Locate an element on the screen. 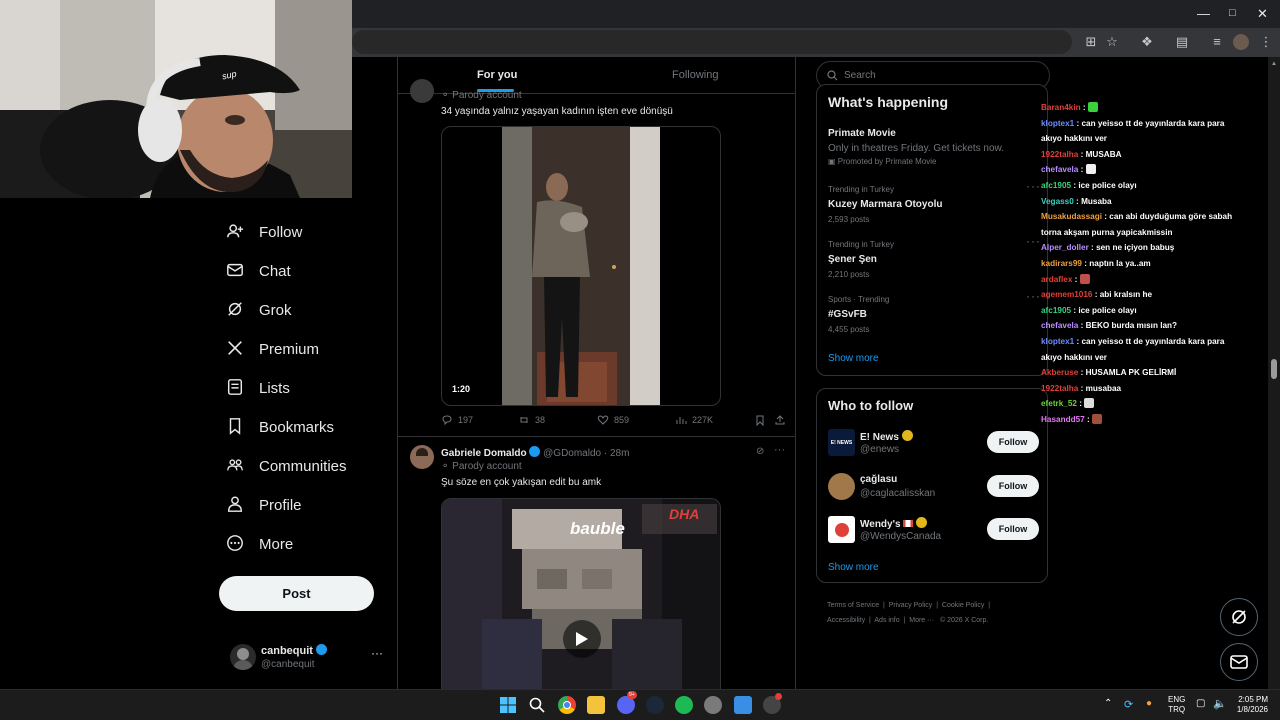 This screenshot has width=1280, height=720. tweet-more-icon: ··· is located at coordinates (779, 450).